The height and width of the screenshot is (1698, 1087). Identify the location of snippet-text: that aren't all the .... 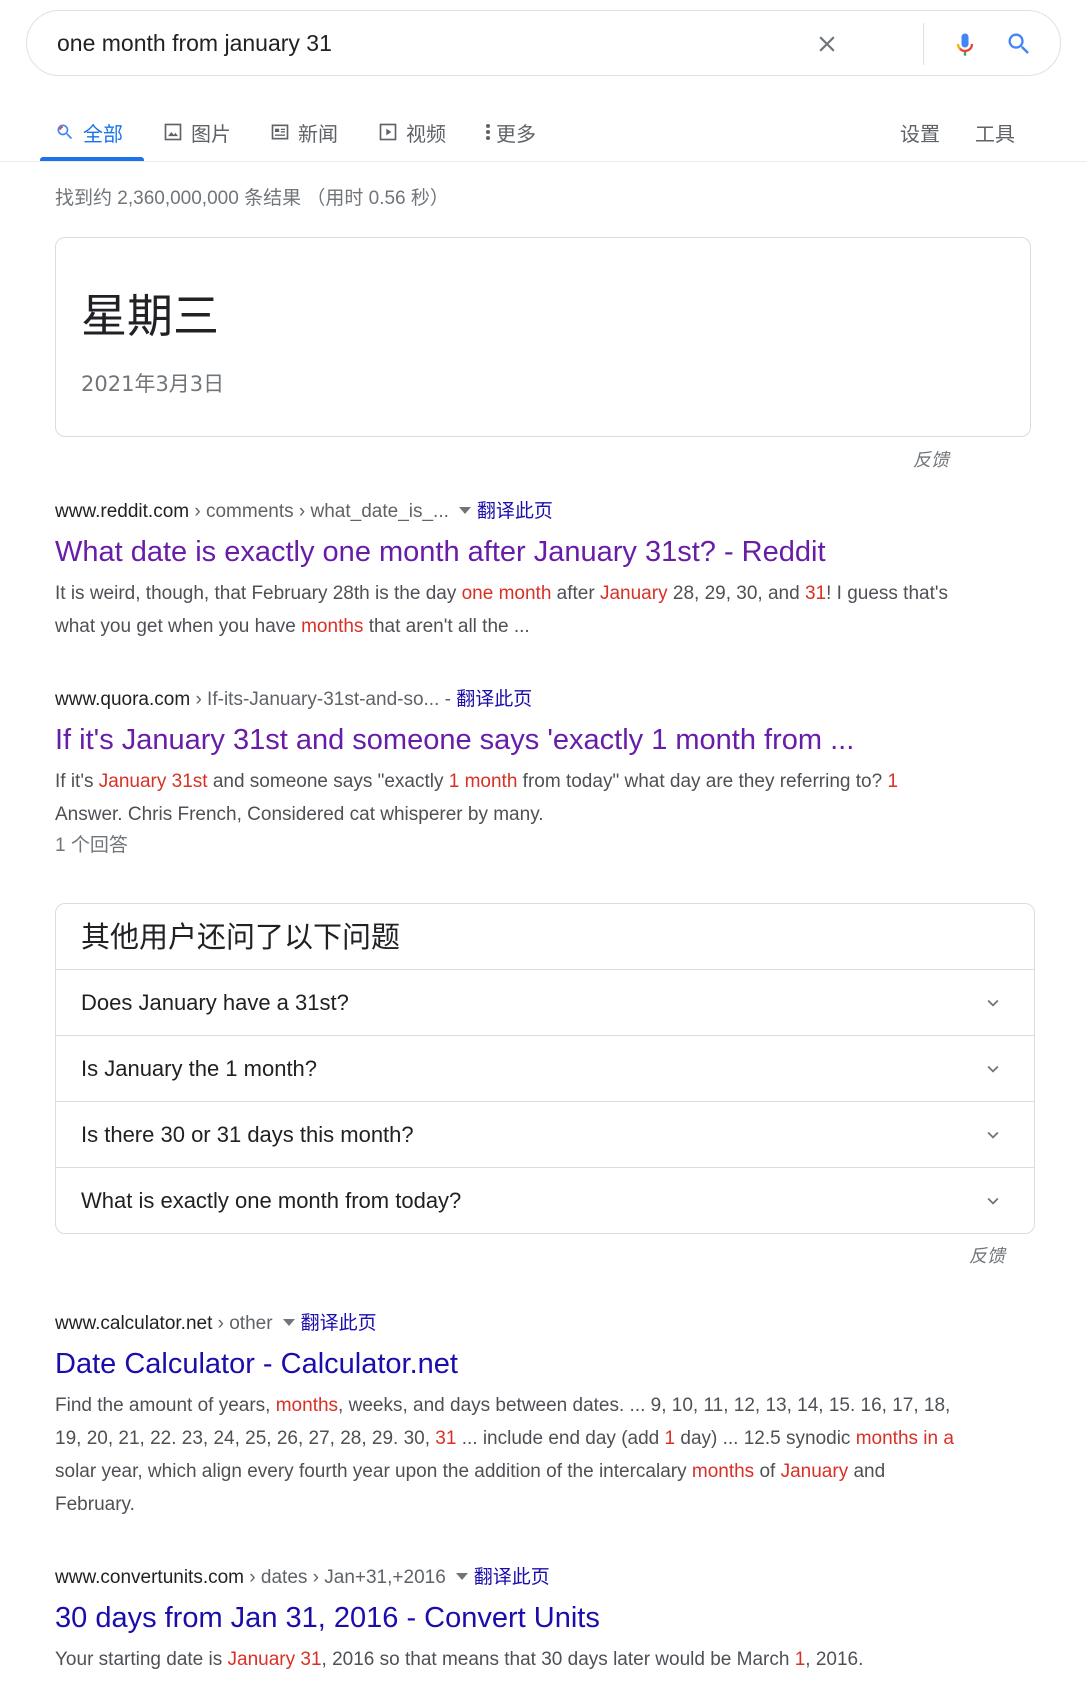
(446, 626).